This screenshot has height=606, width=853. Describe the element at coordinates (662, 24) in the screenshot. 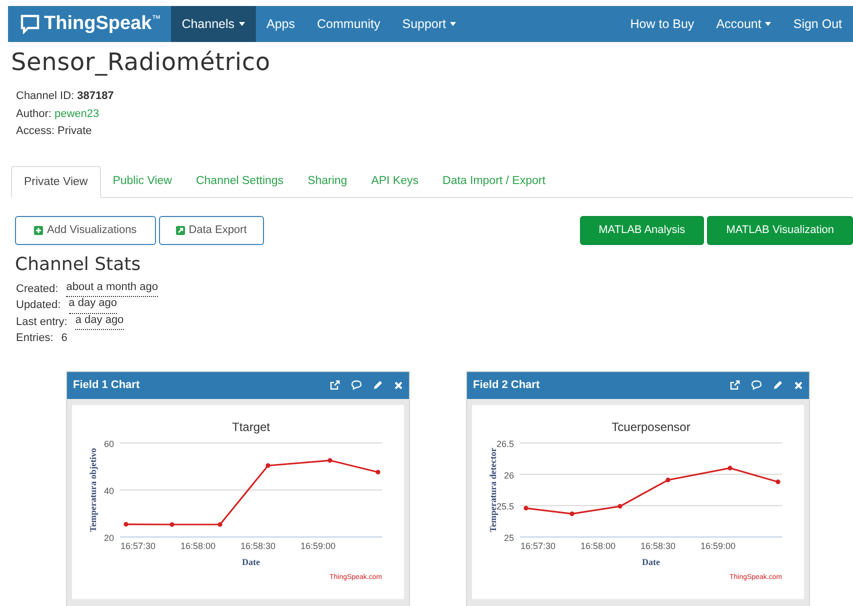

I see `nav-item: How to Buy` at that location.